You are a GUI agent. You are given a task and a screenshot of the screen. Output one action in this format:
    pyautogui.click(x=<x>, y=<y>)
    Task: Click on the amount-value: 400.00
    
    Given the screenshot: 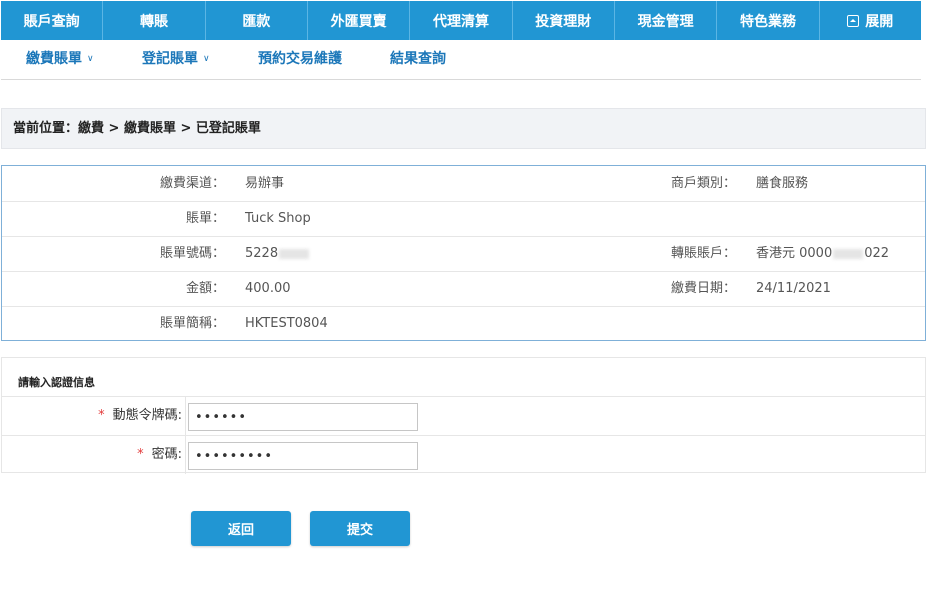 What is the action you would take?
    pyautogui.click(x=268, y=288)
    